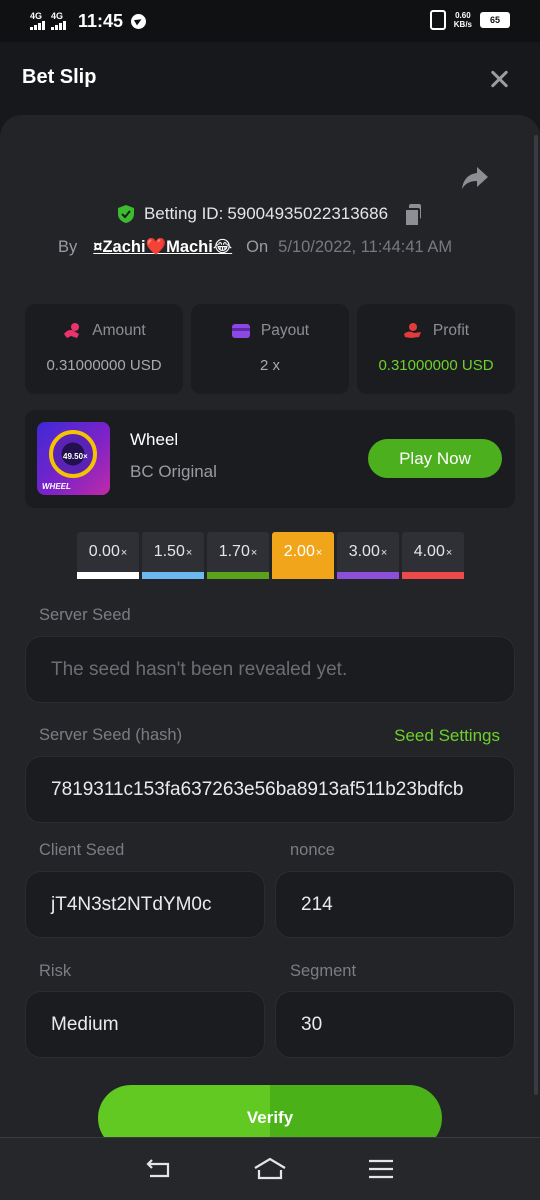  What do you see at coordinates (55, 971) in the screenshot?
I see `risk-label: Risk` at bounding box center [55, 971].